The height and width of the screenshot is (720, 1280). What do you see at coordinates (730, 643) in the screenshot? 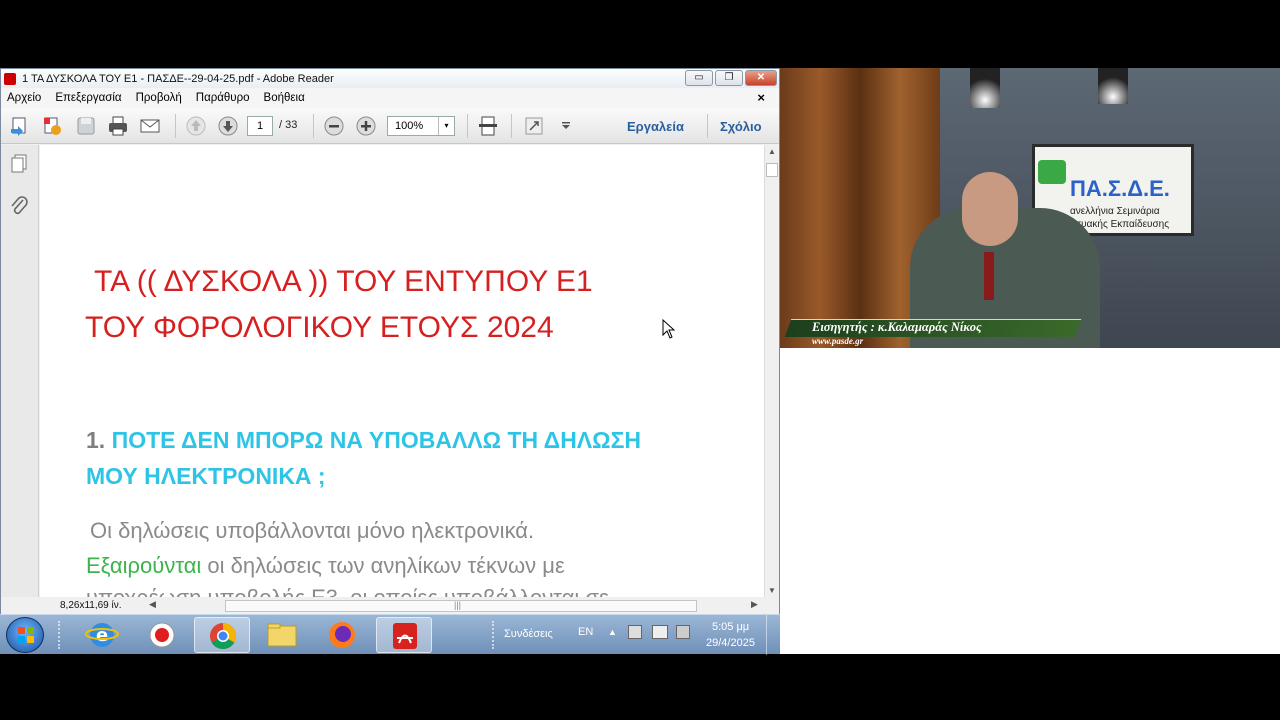
I see `clock-date: 29/4/2025` at bounding box center [730, 643].